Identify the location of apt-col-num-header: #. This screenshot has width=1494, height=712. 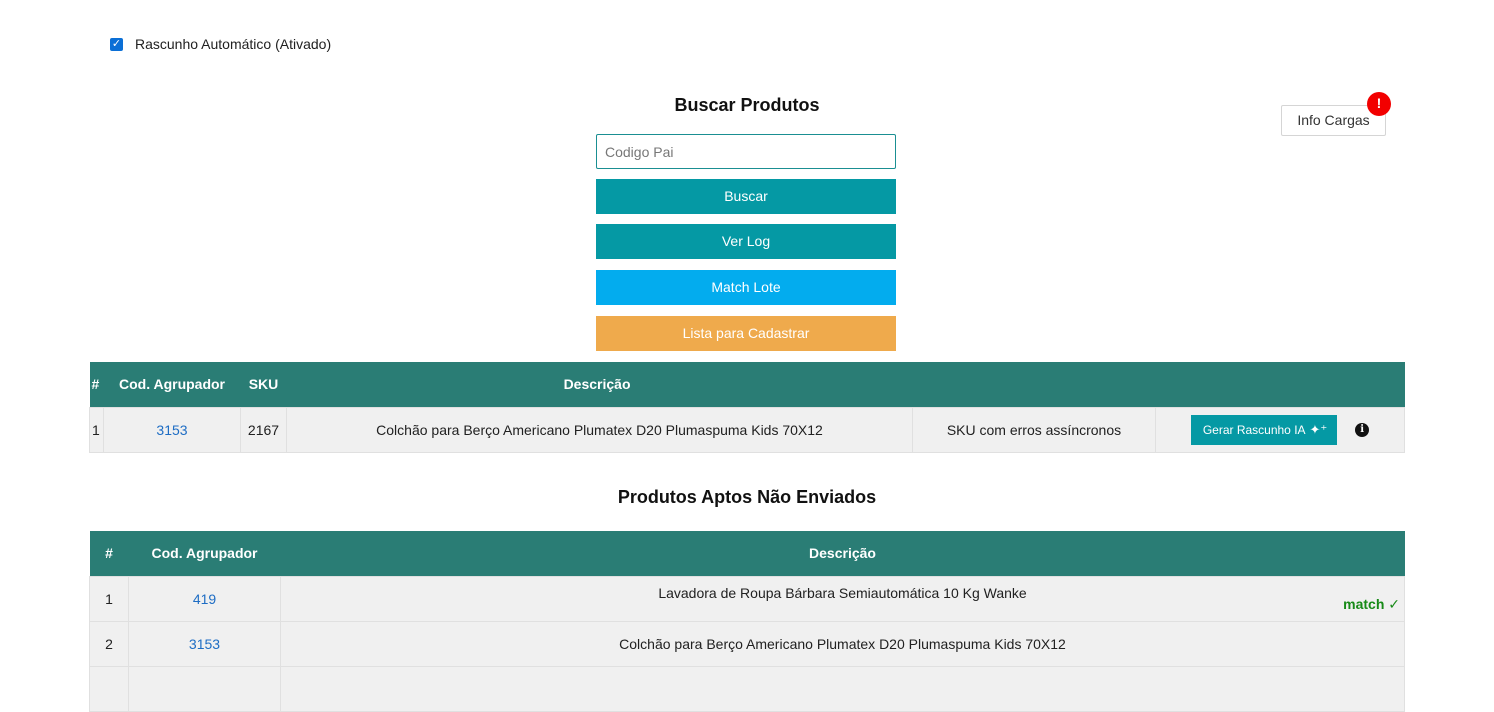
(109, 553).